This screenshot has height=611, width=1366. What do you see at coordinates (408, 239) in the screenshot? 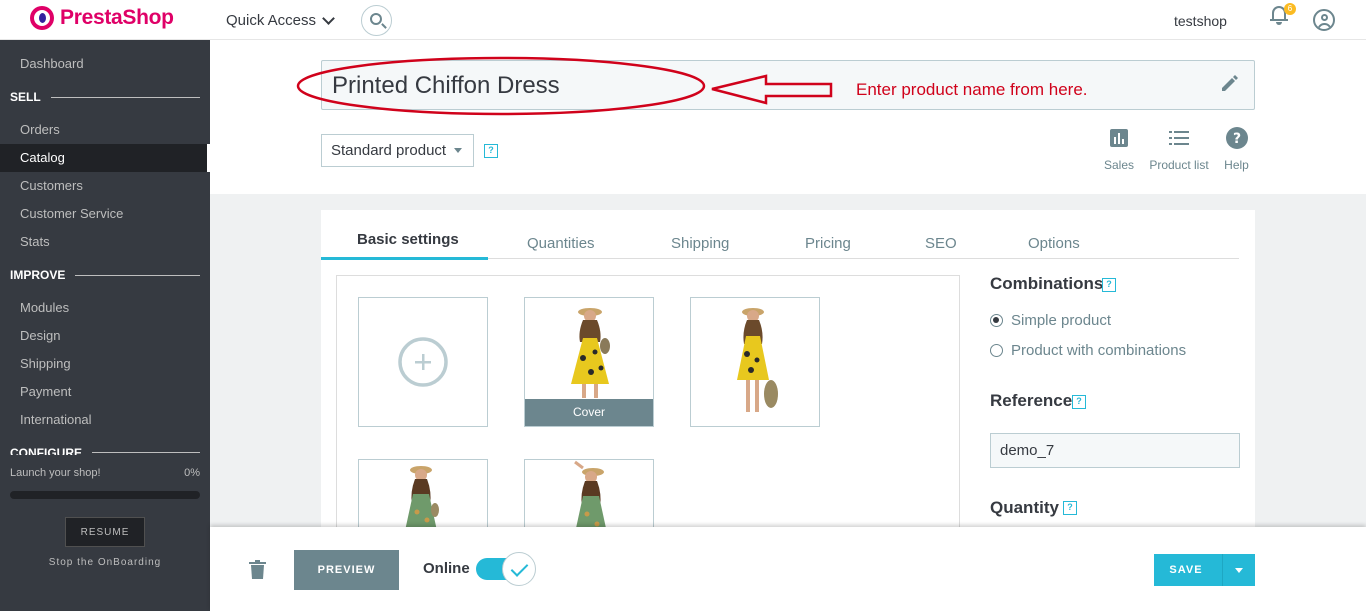
I see `tab-basic-settings: Basic settings` at bounding box center [408, 239].